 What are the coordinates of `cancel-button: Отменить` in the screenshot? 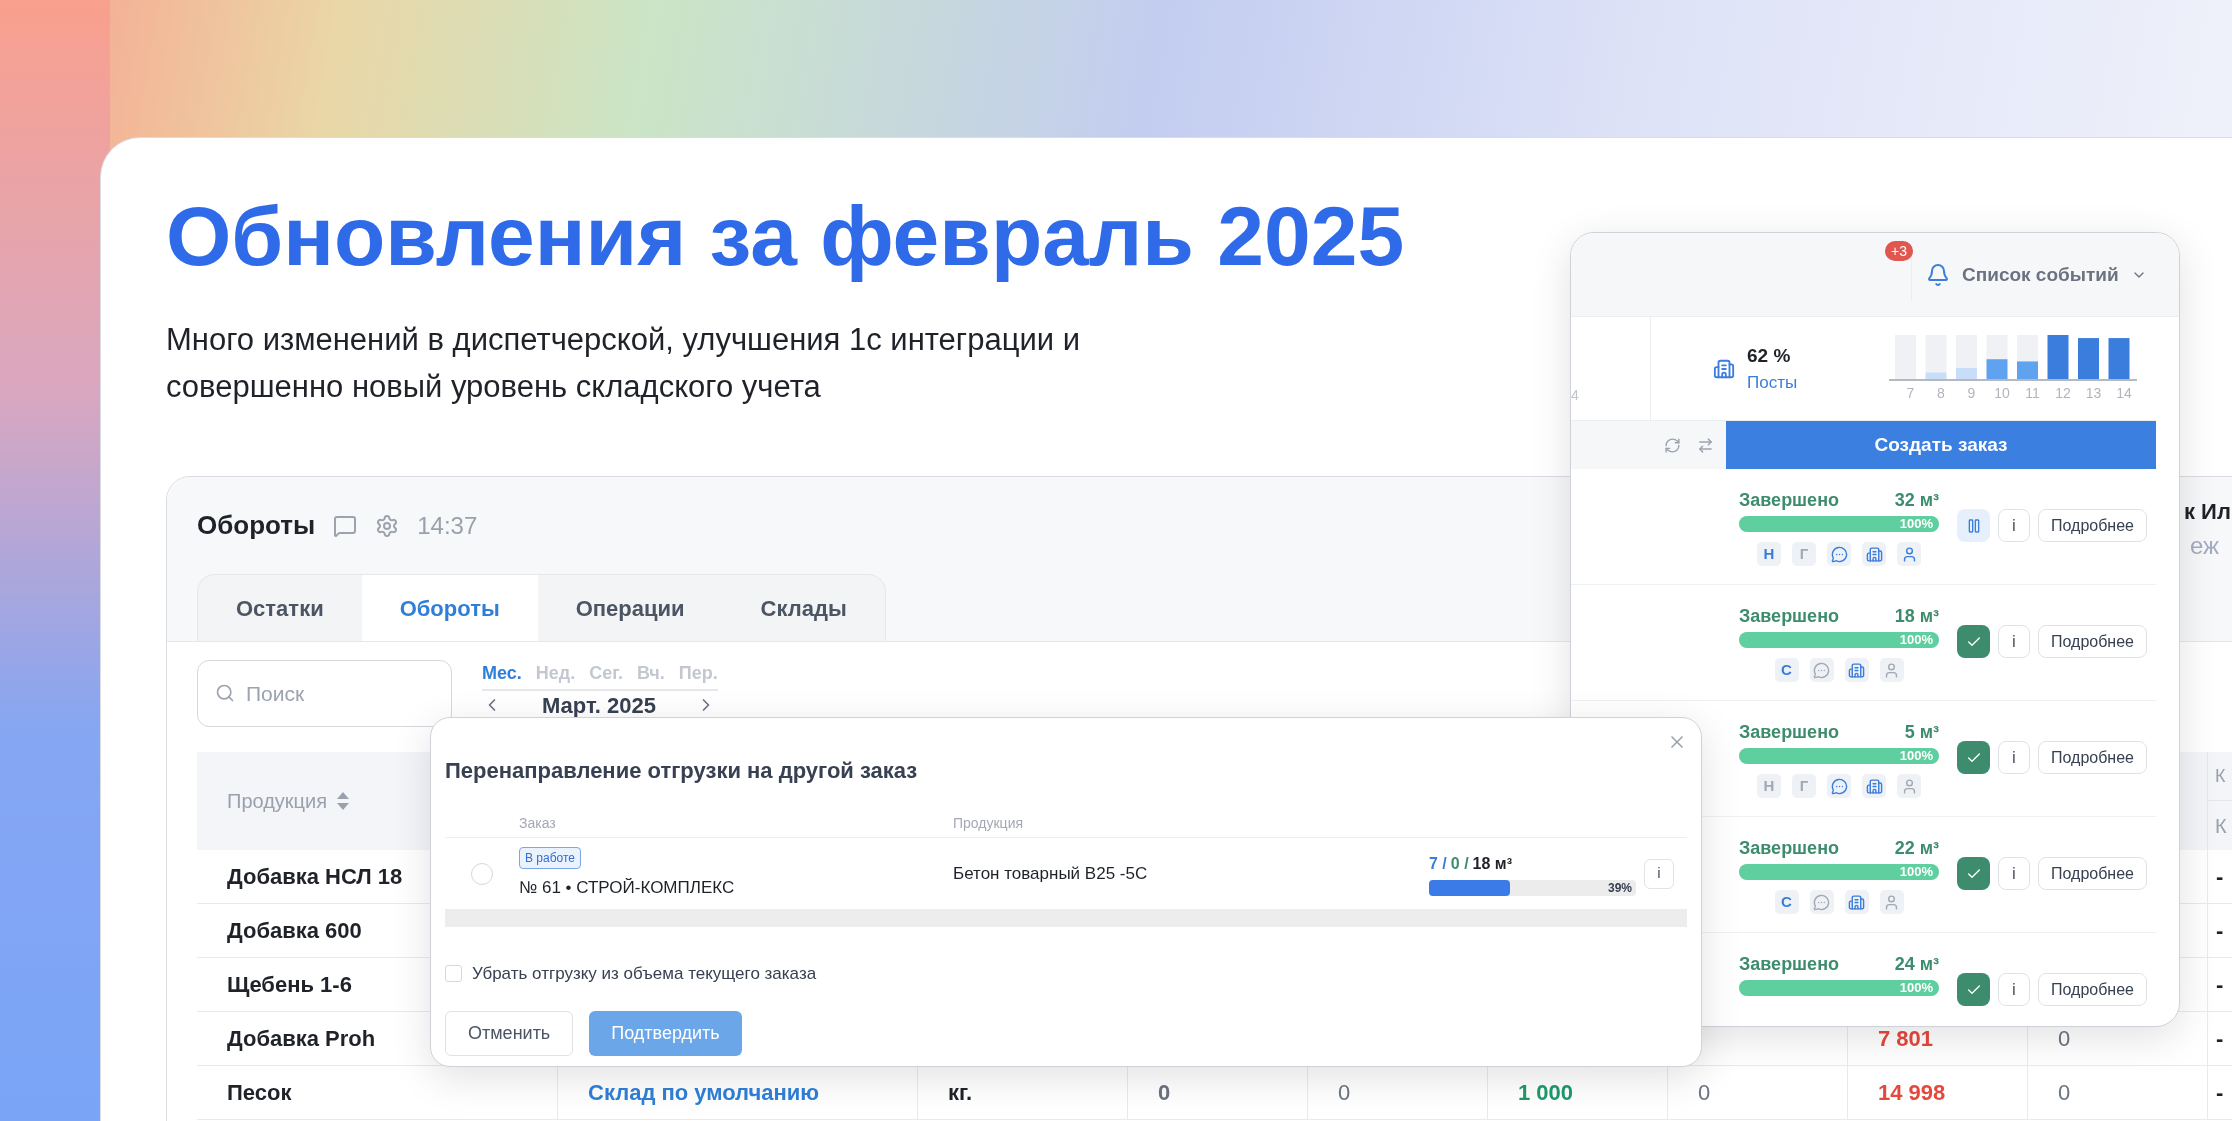 It's located at (509, 1033).